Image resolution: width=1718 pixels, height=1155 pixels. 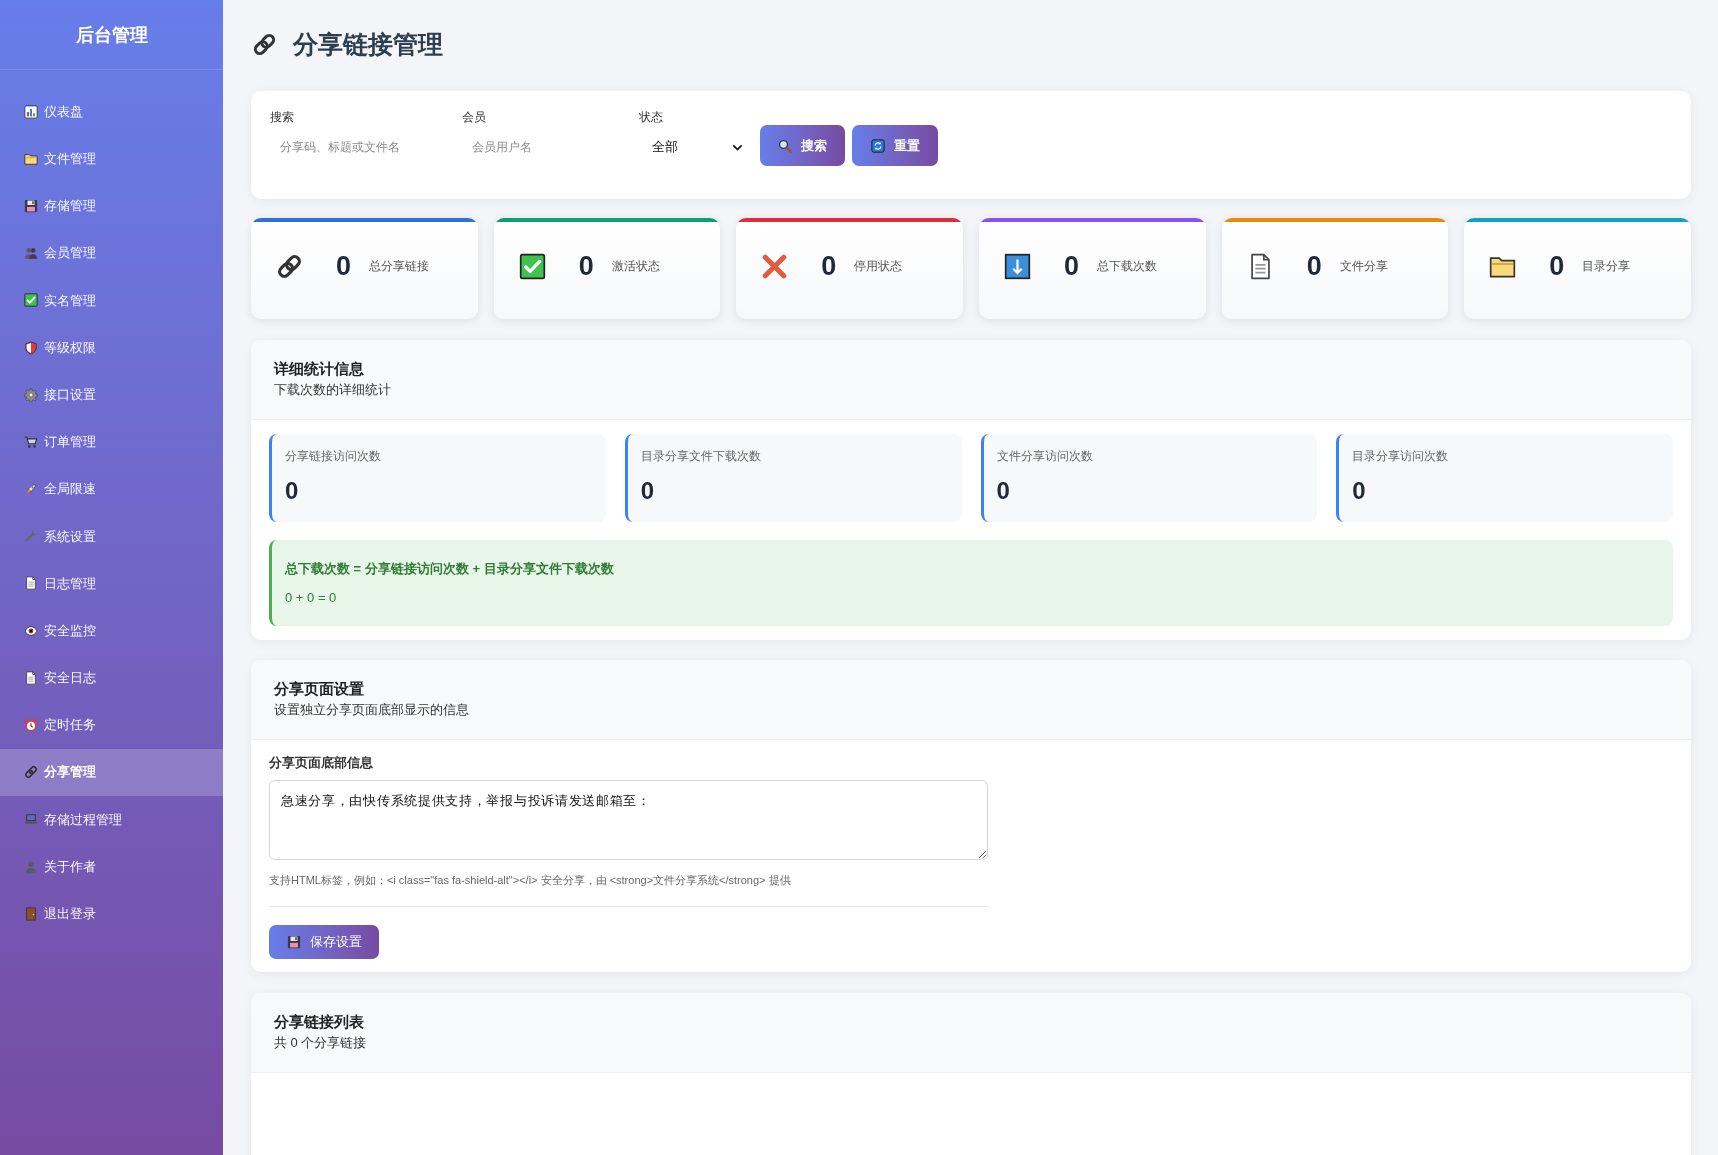 I want to click on metric-label: 文件分享访问次数, so click(x=1045, y=456).